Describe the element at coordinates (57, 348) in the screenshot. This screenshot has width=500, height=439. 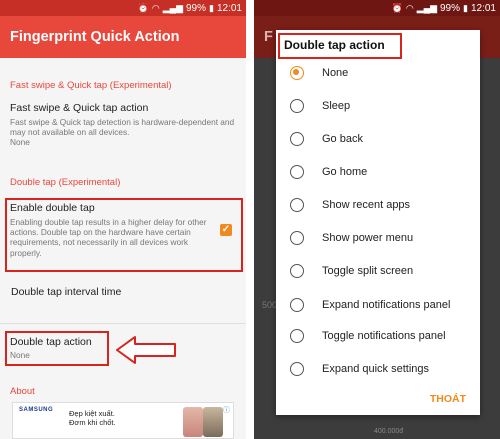
I see `highlight-box-action` at that location.